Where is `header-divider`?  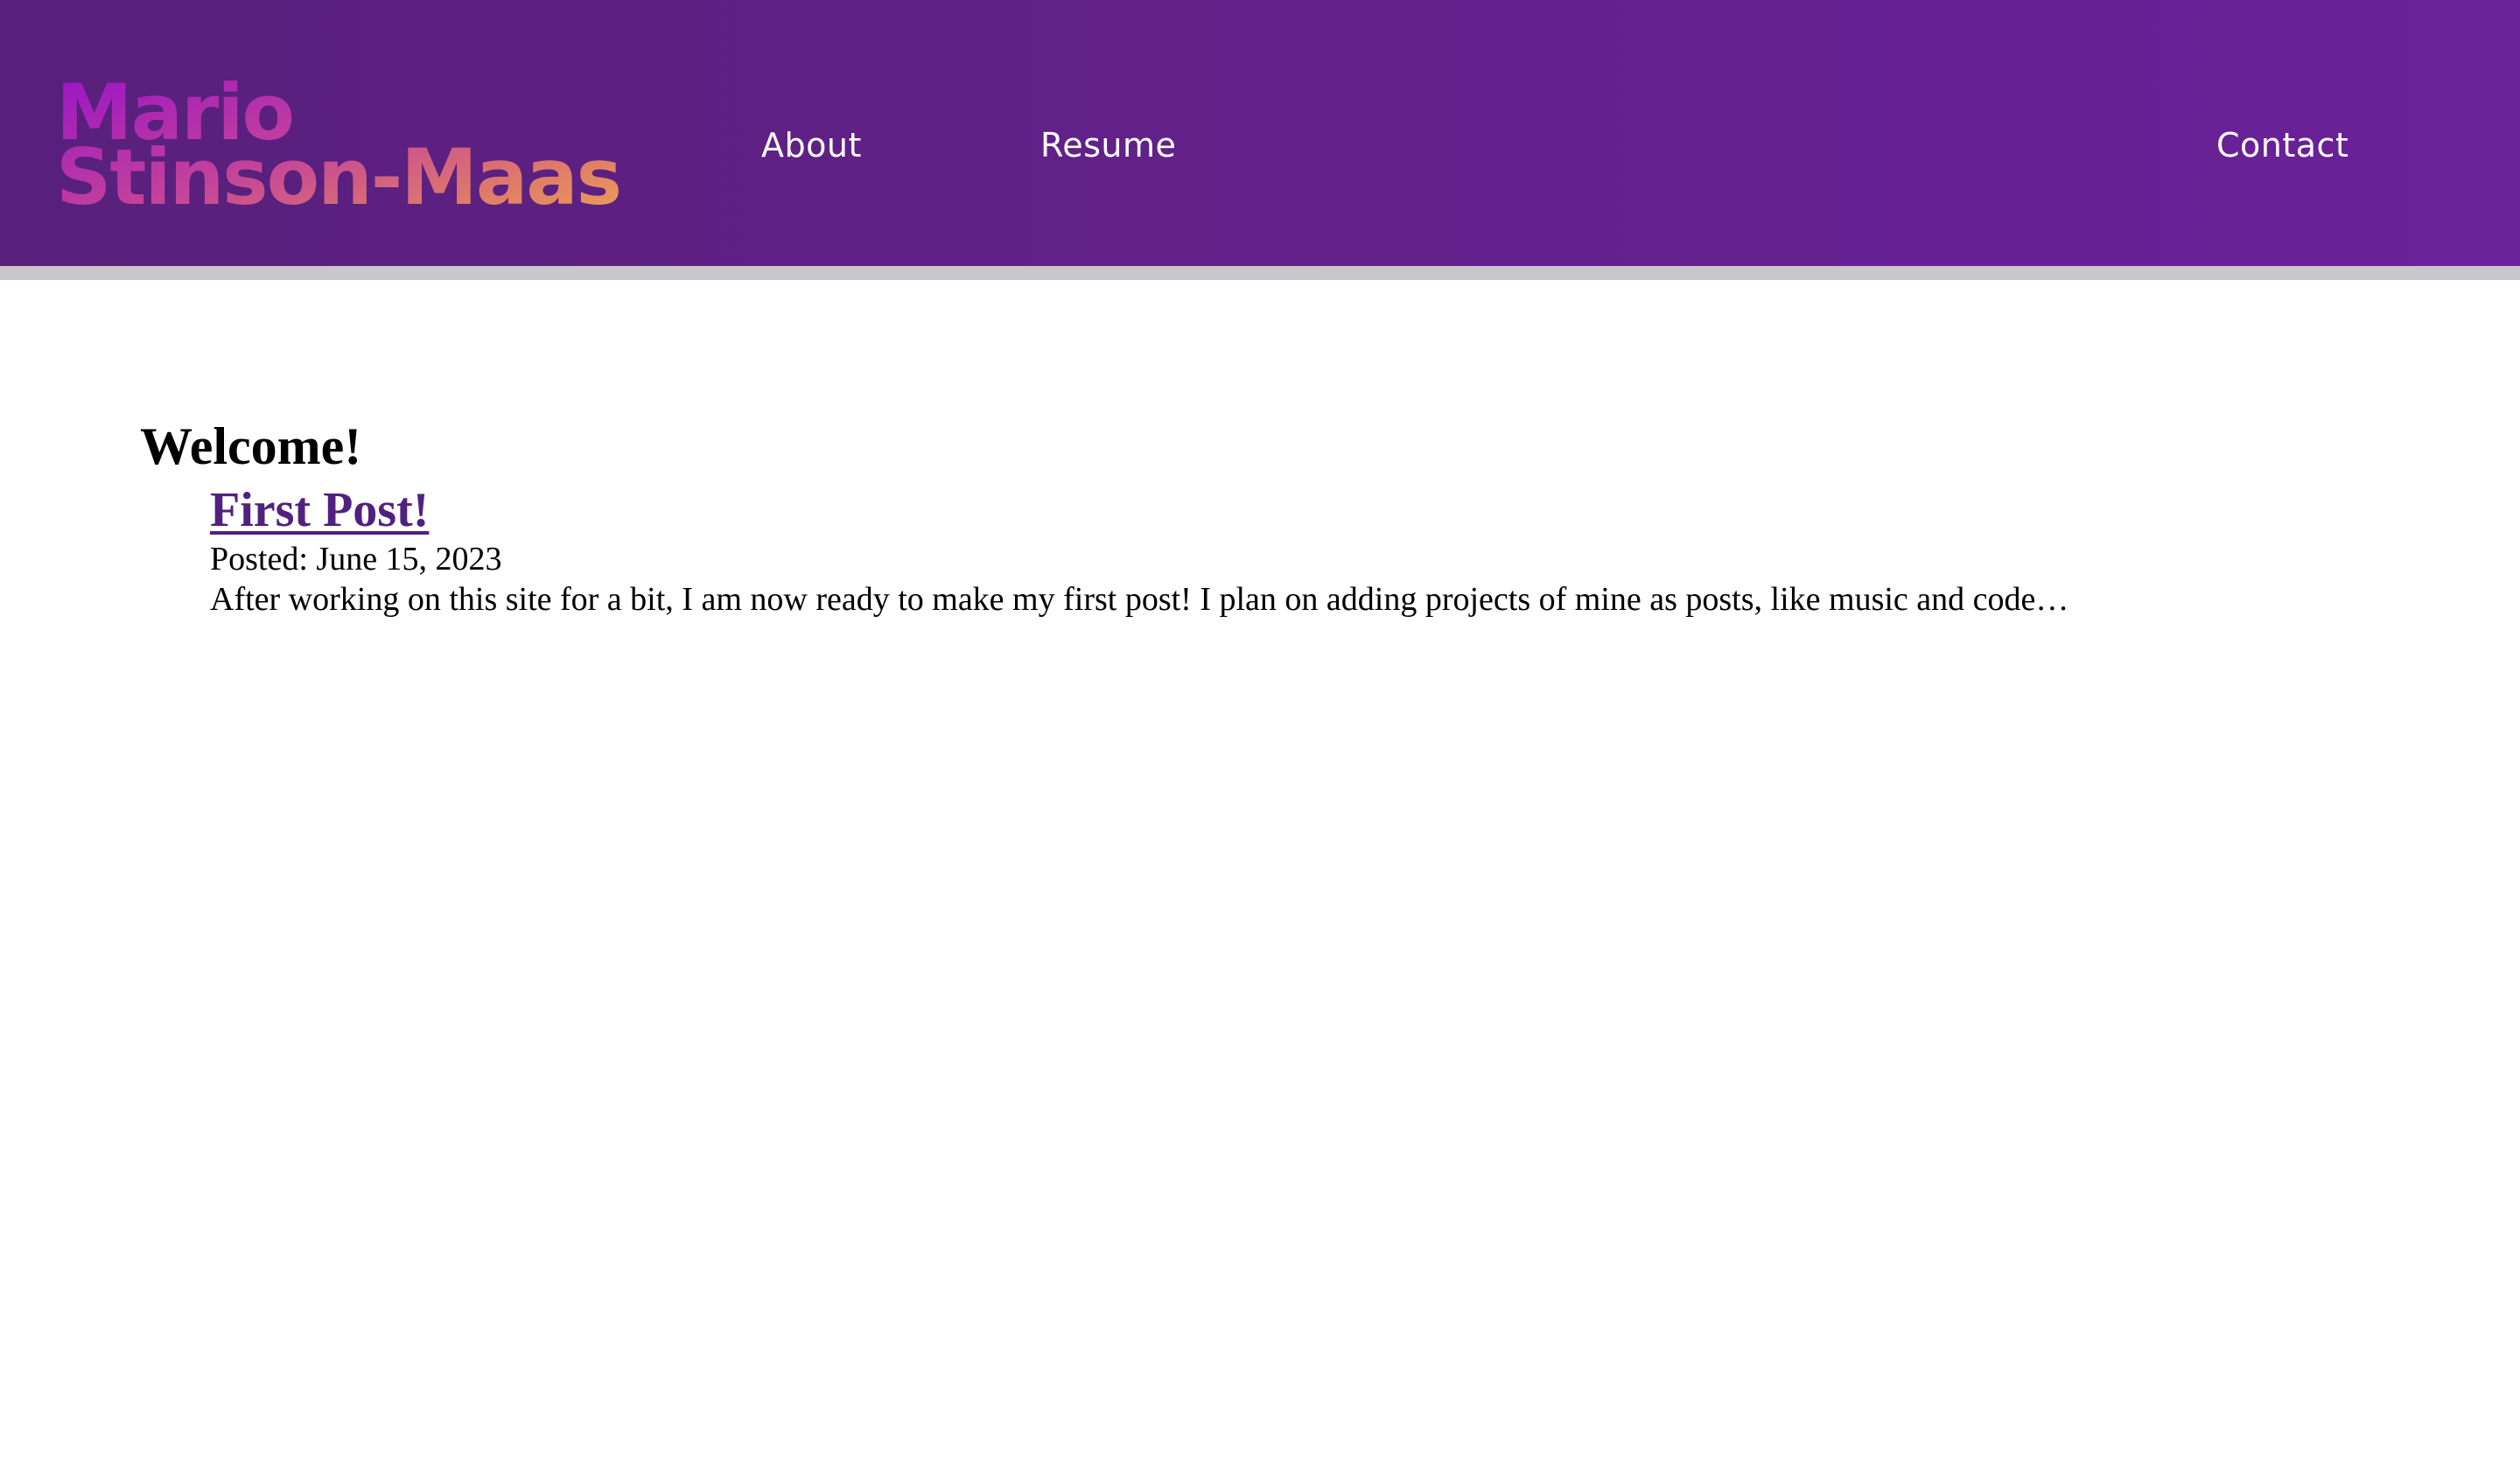 header-divider is located at coordinates (1260, 273).